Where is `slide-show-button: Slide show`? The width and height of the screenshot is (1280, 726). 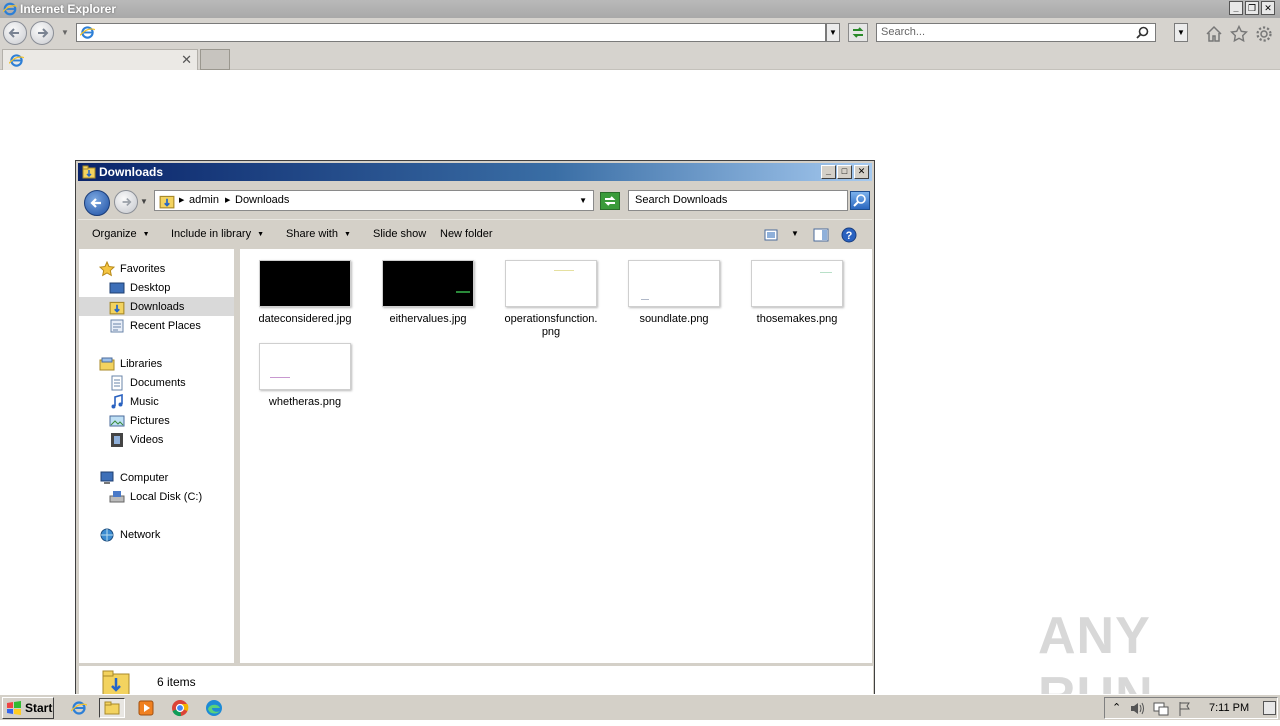 slide-show-button: Slide show is located at coordinates (399, 234).